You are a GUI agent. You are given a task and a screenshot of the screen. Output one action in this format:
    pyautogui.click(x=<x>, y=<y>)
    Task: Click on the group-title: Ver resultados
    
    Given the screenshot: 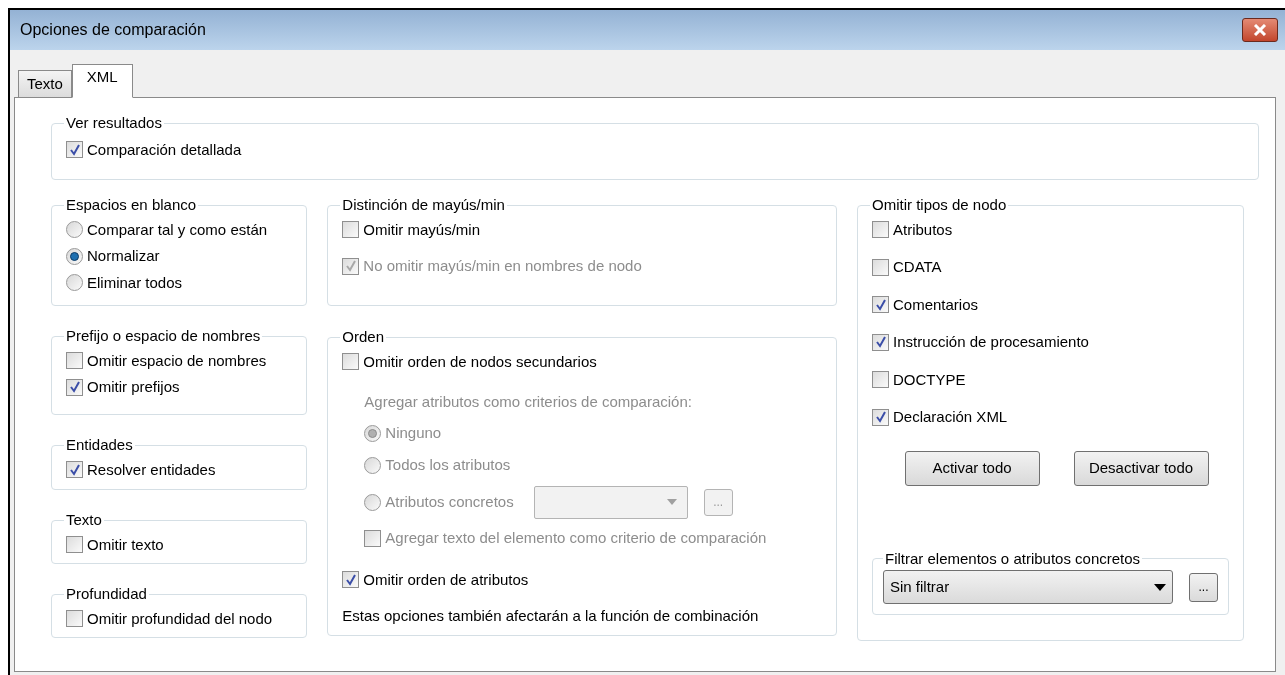 What is the action you would take?
    pyautogui.click(x=114, y=123)
    